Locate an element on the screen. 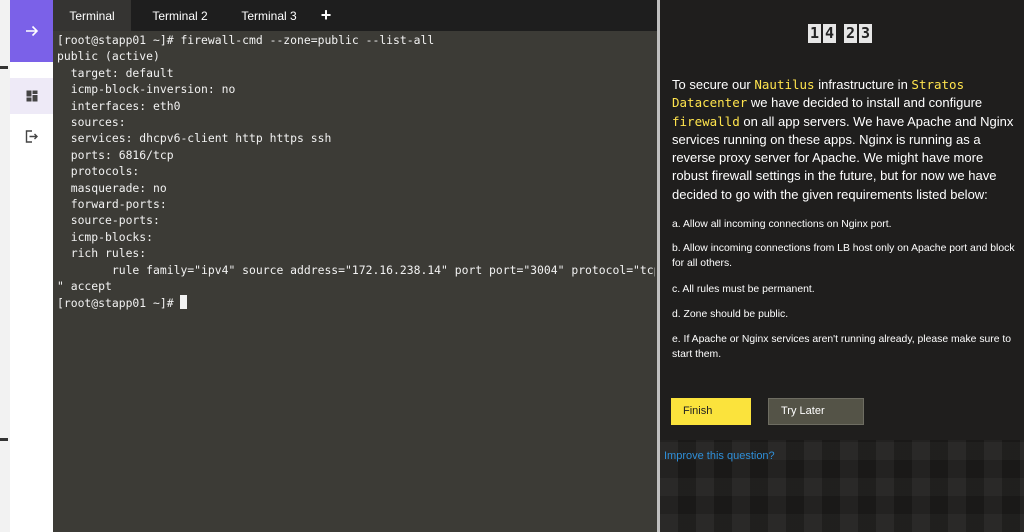 This screenshot has height=532, width=1024. arrow-right-icon is located at coordinates (31, 31).